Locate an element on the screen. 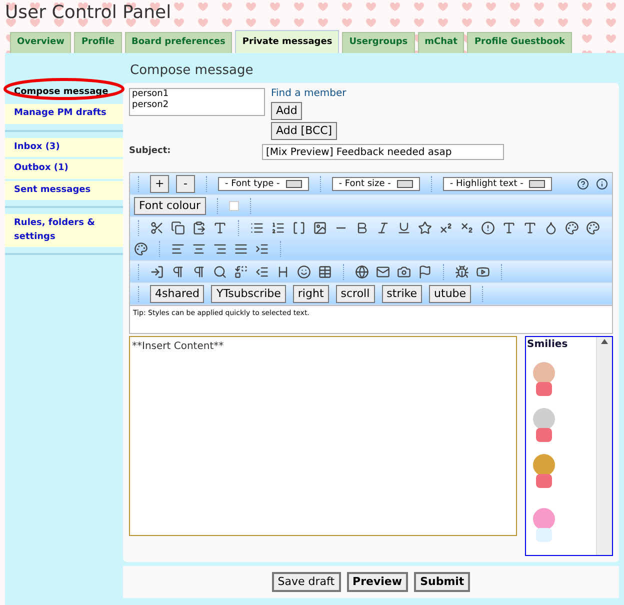  size-button: - is located at coordinates (185, 183).